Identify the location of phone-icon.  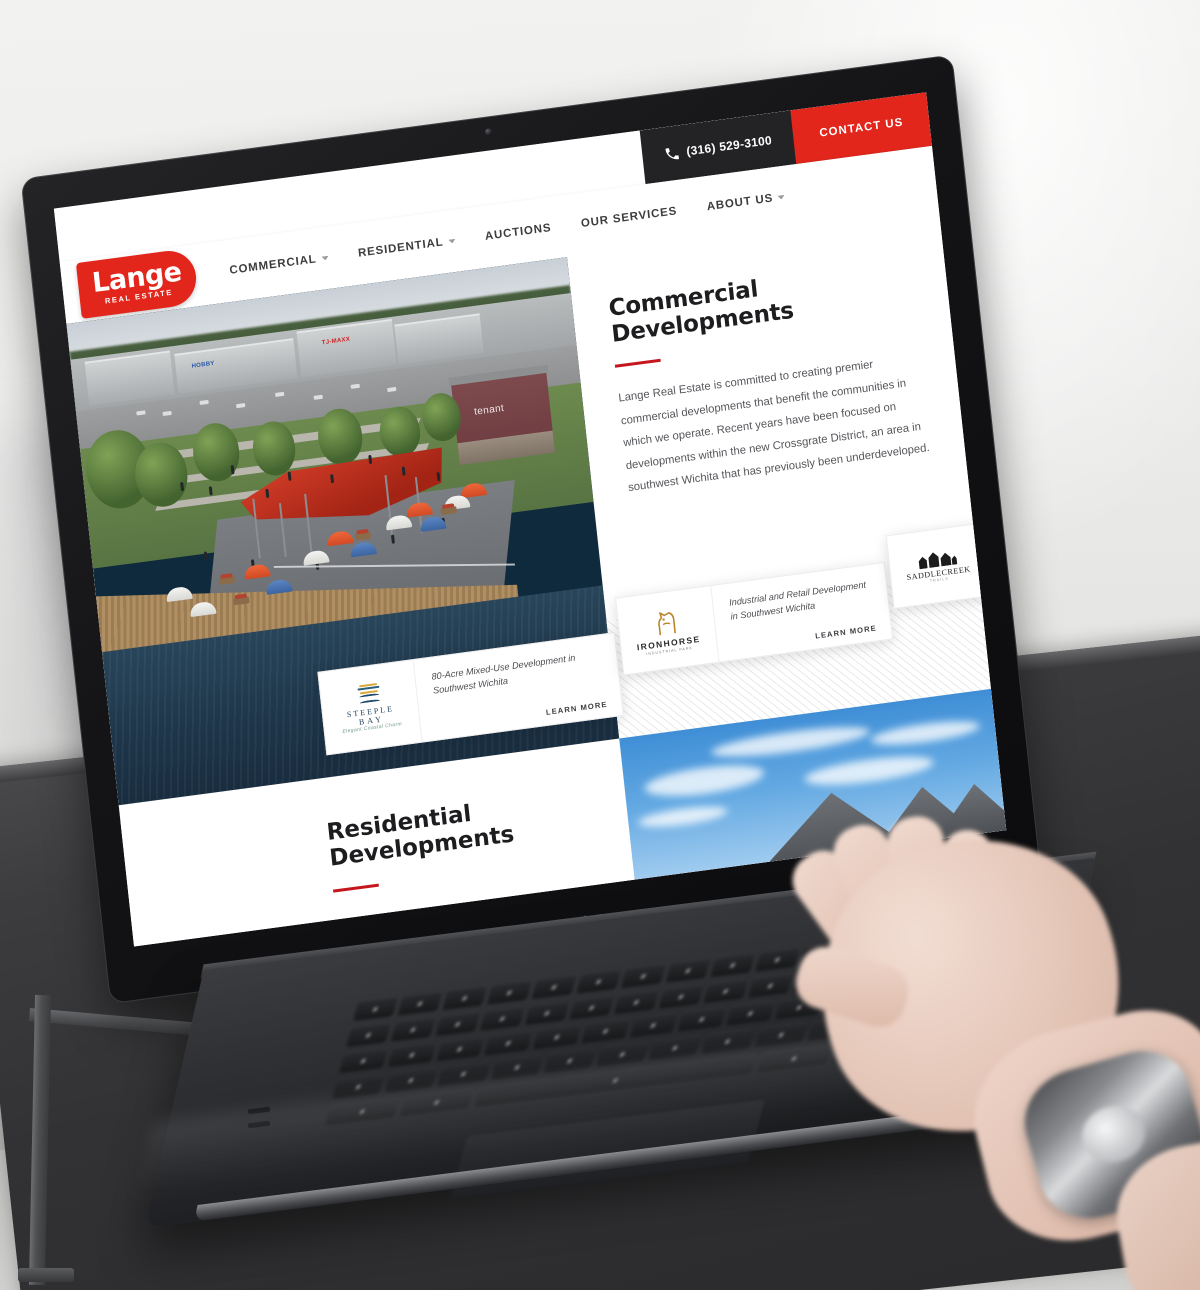
(672, 154).